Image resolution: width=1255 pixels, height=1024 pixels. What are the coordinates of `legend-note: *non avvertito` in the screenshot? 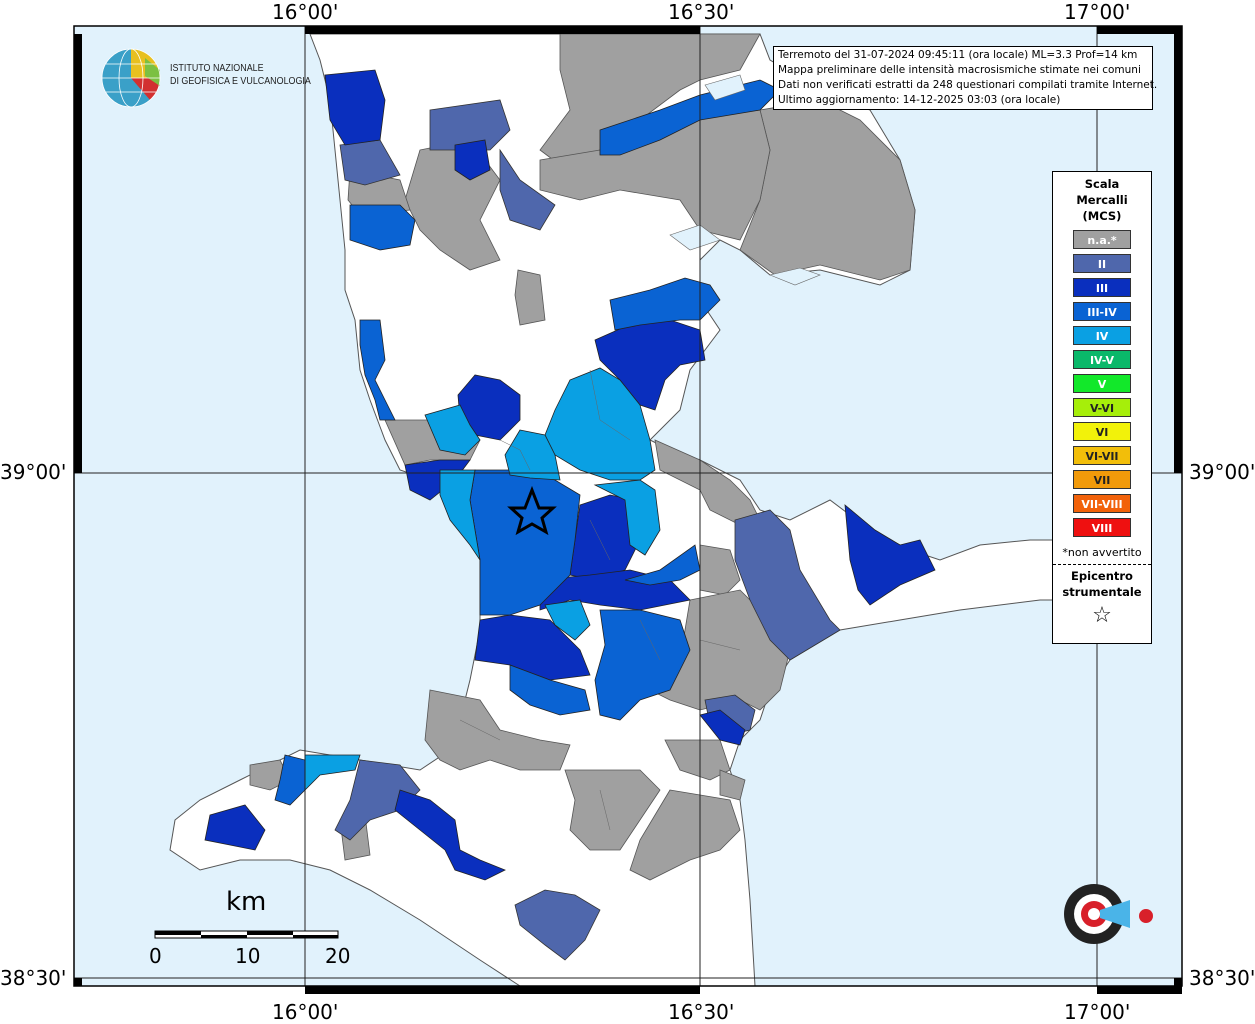 It's located at (1102, 552).